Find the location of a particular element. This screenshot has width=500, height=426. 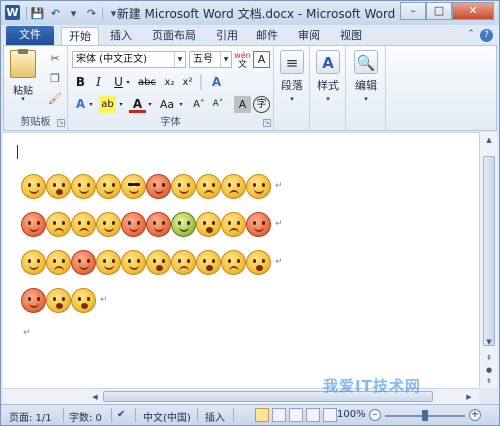

clipboard-launcher-icon: ↘ is located at coordinates (61, 123).